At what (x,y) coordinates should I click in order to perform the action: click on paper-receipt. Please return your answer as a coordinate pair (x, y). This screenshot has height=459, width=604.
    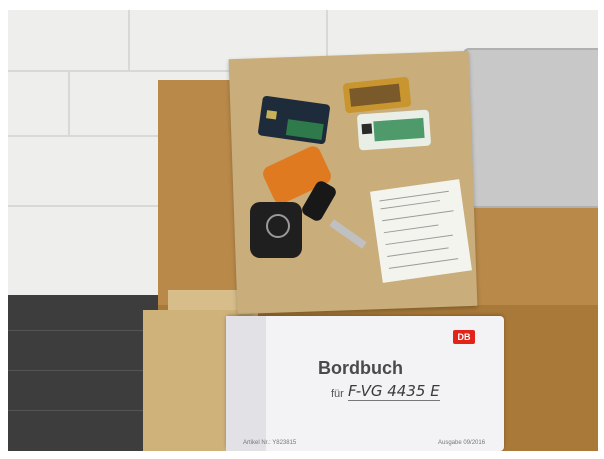
    Looking at the image, I should click on (421, 231).